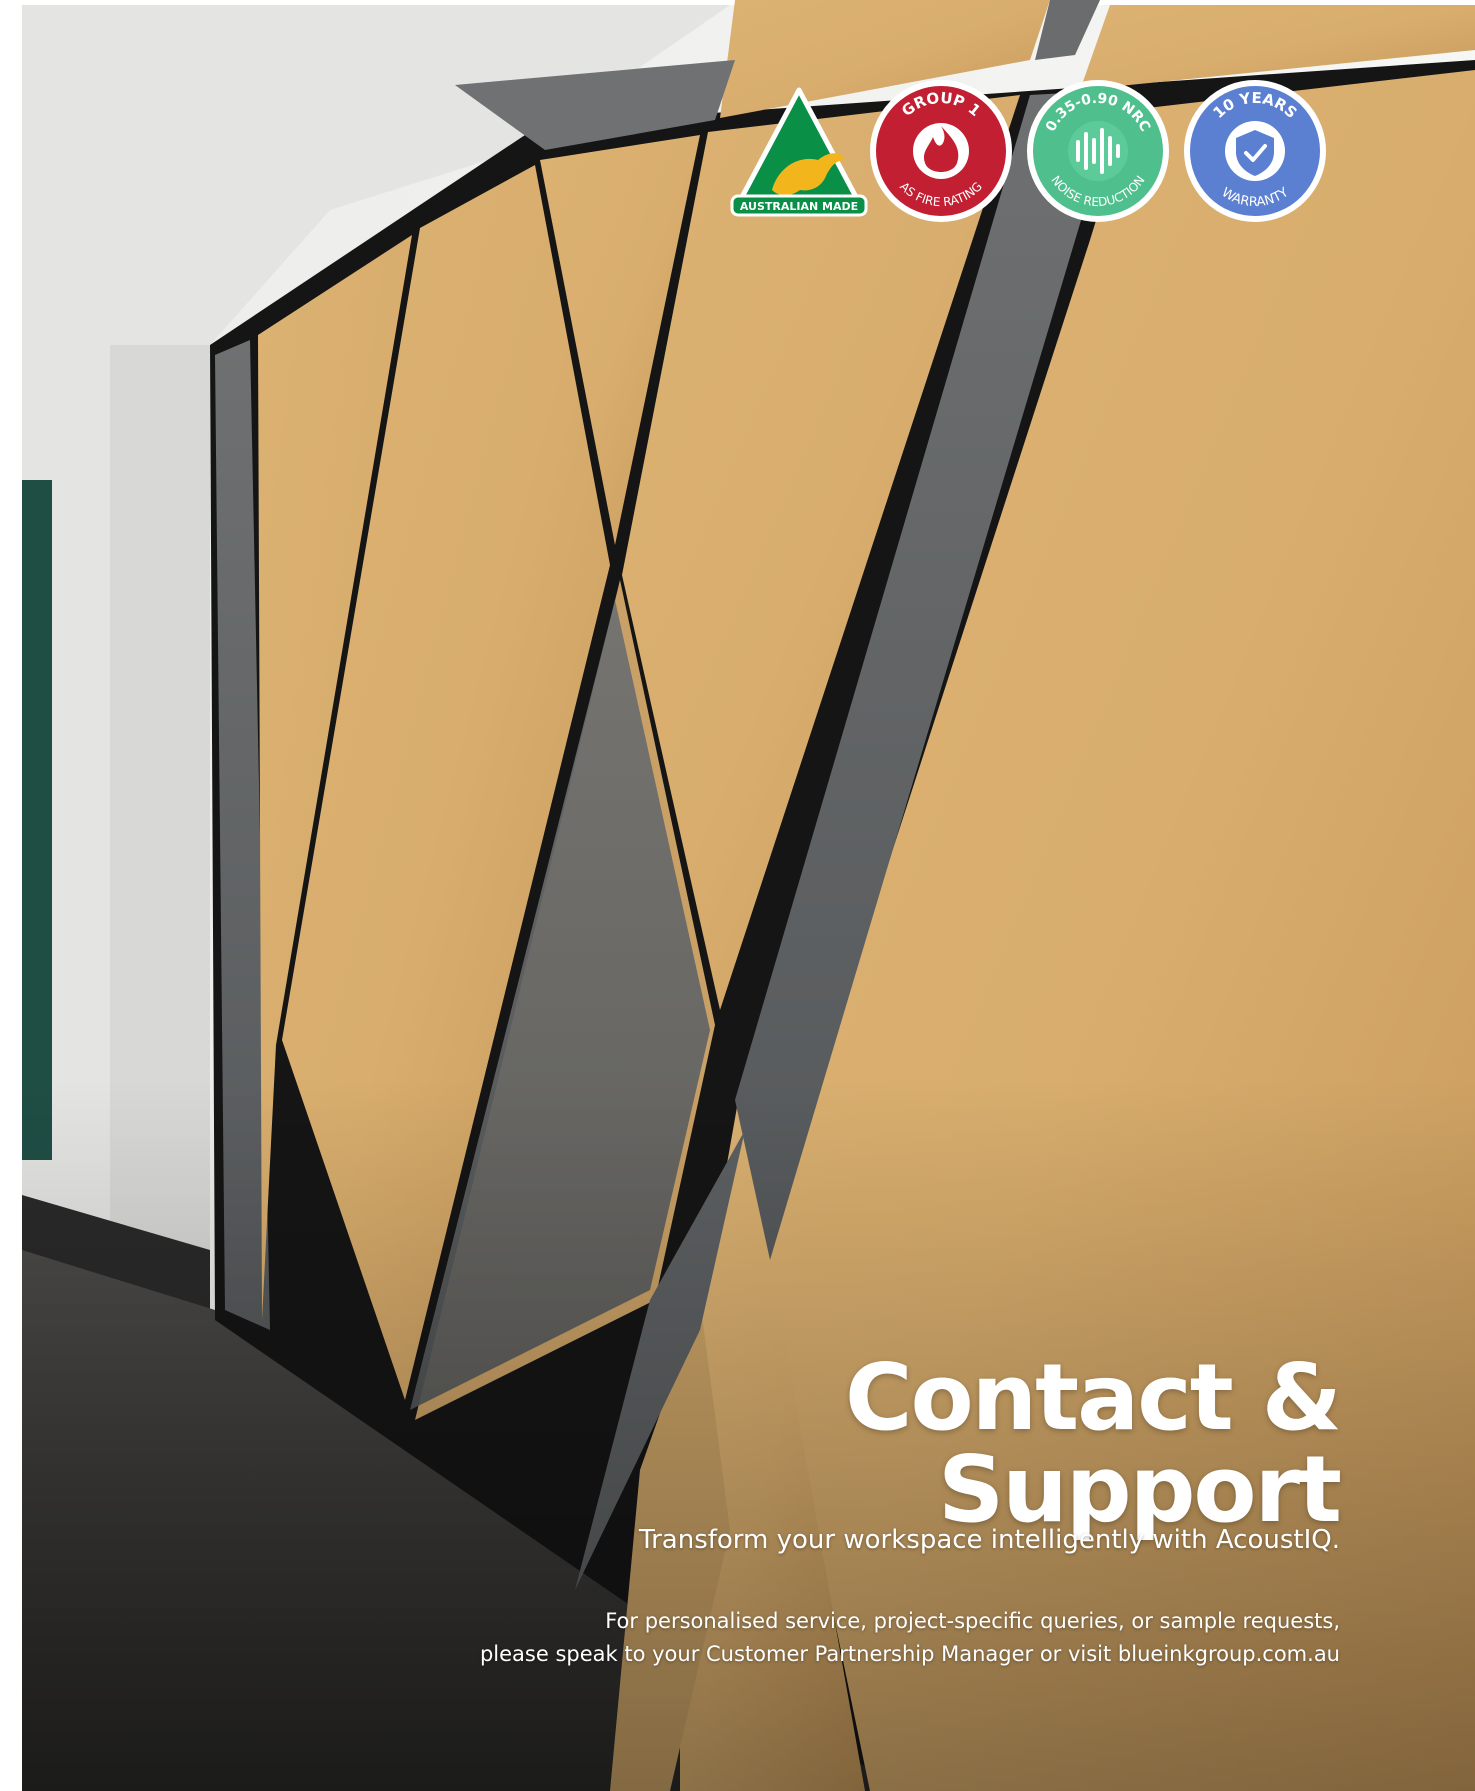  Describe the element at coordinates (1098, 151) in the screenshot. I see `badge-noise-reduction: 0.35-0.90 NRC NOISE REDUCTION` at that location.